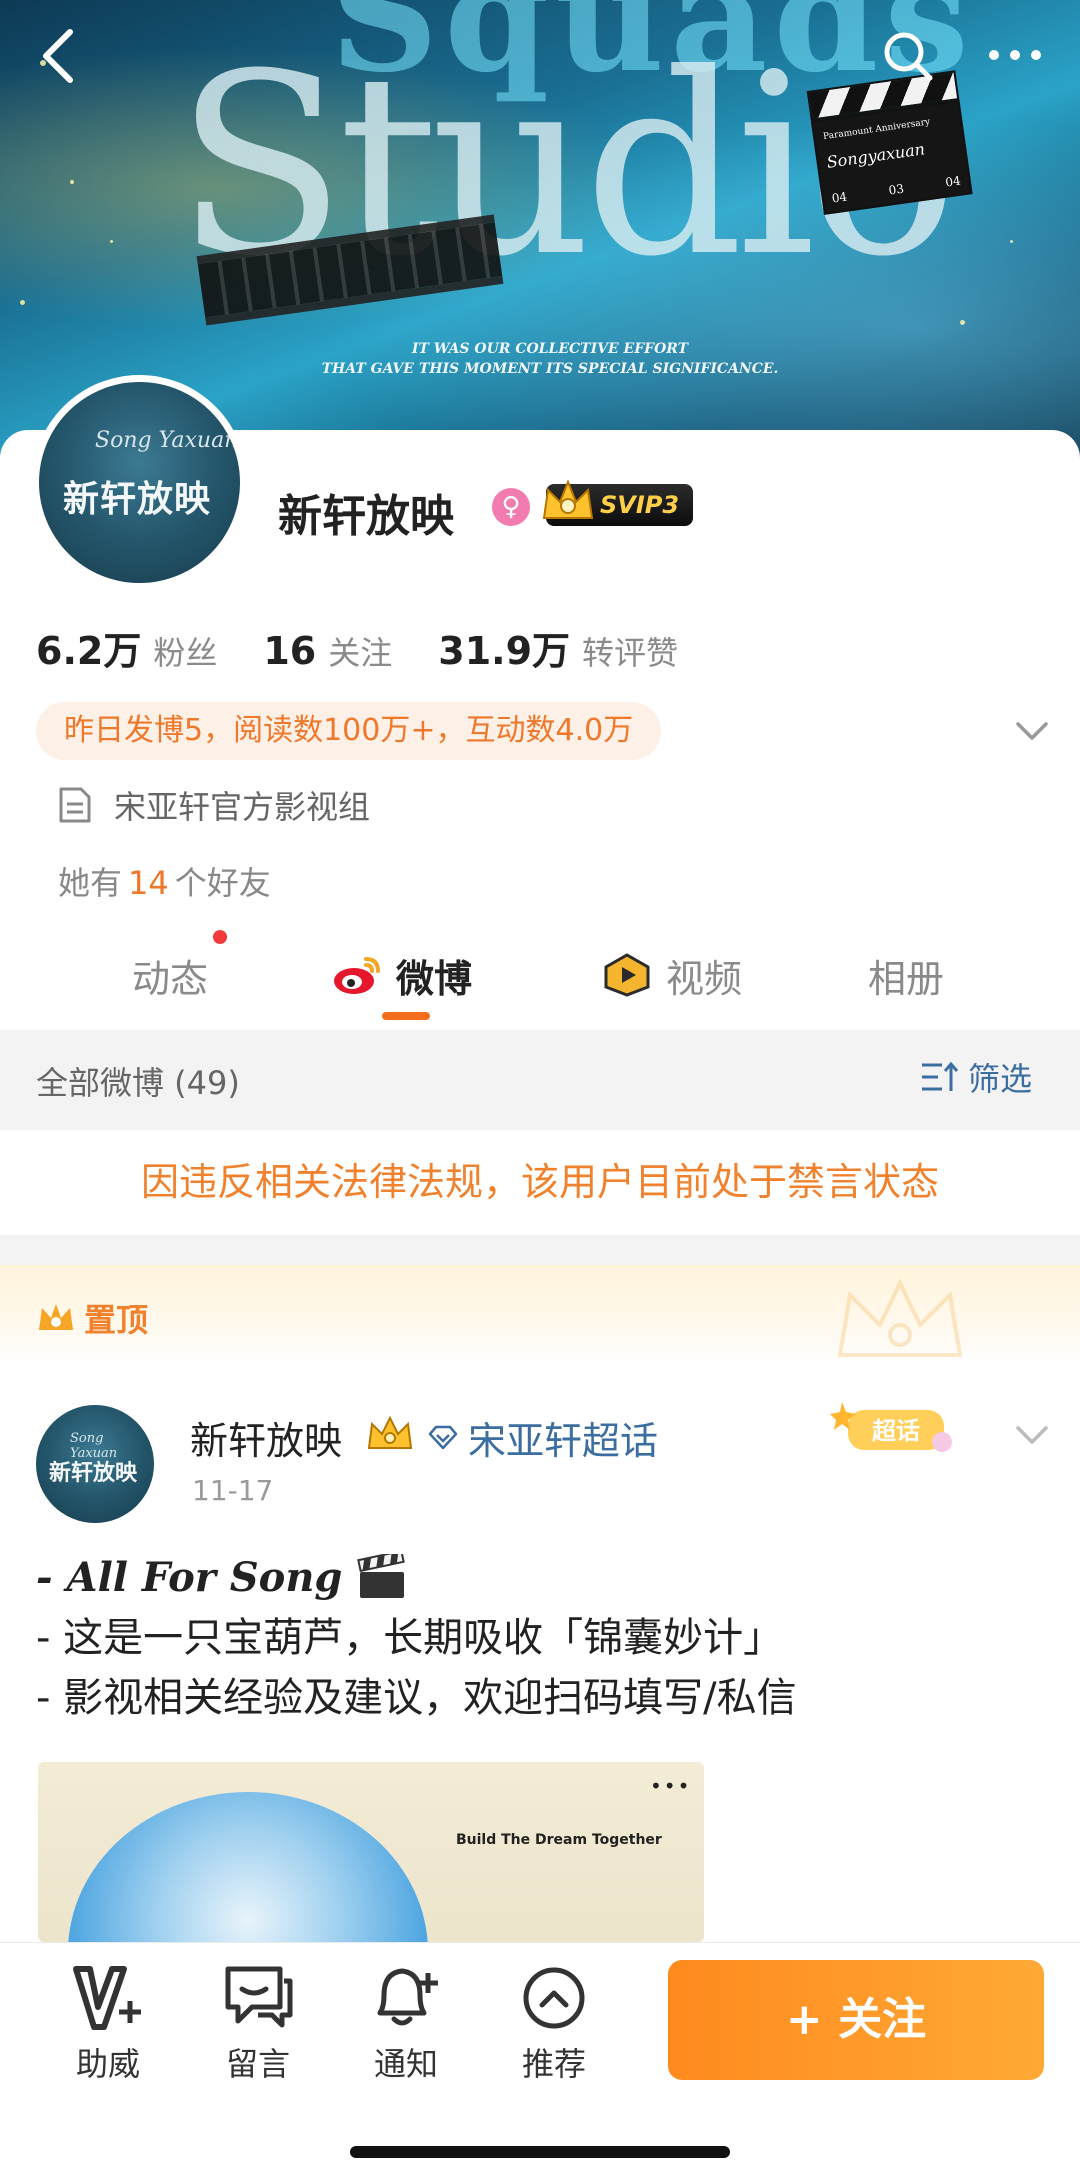 This screenshot has width=1080, height=2171. I want to click on notify-button: 通知, so click(406, 2028).